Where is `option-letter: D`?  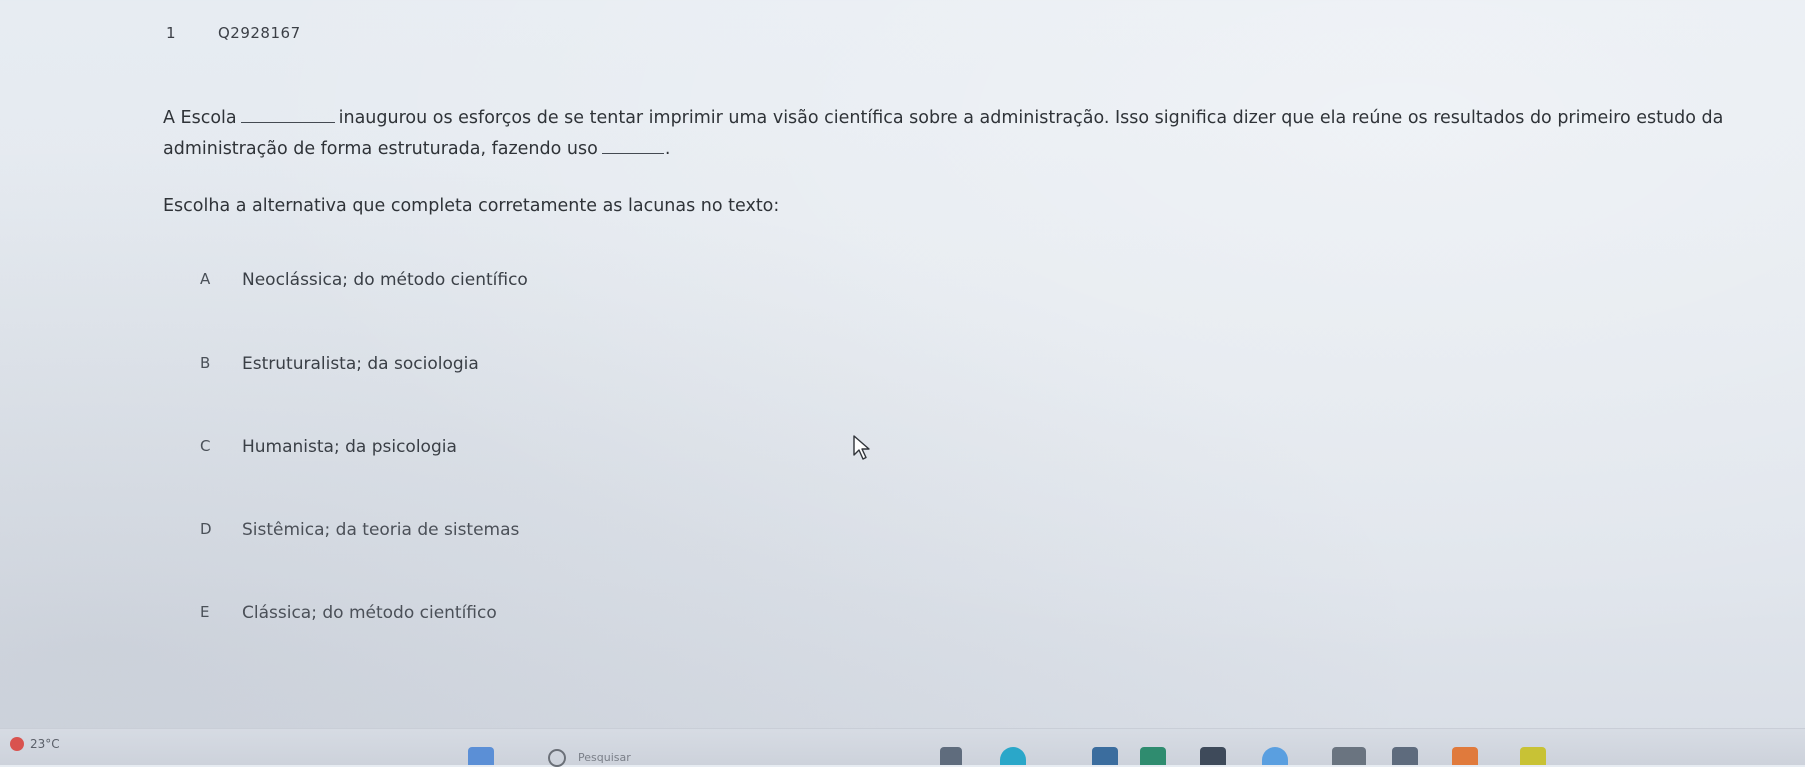 option-letter: D is located at coordinates (206, 529).